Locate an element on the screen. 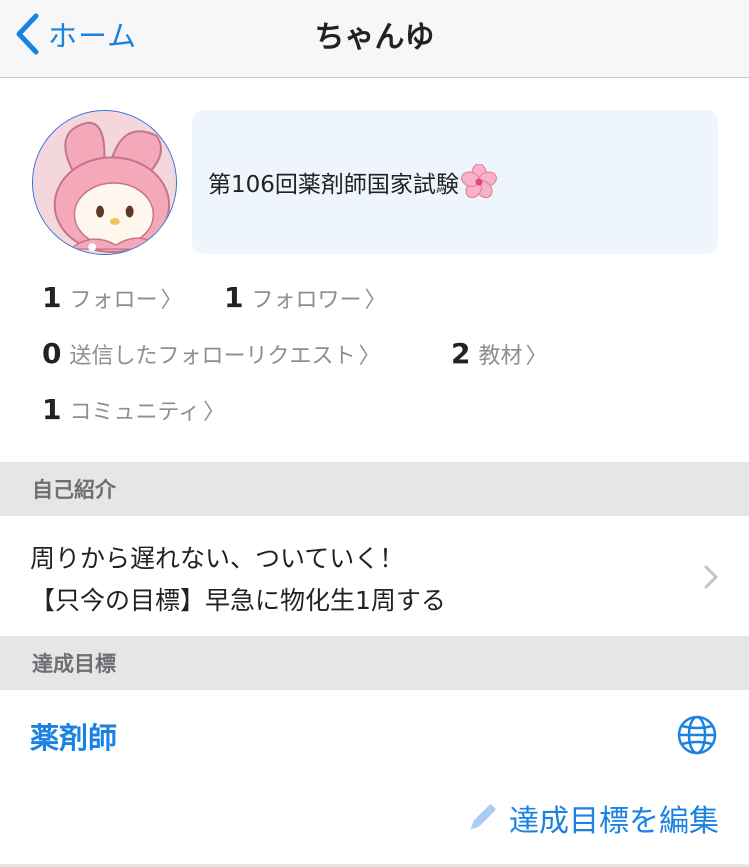 This screenshot has width=749, height=867. nav-bar: ホーム ちゃんゆ is located at coordinates (374, 39).